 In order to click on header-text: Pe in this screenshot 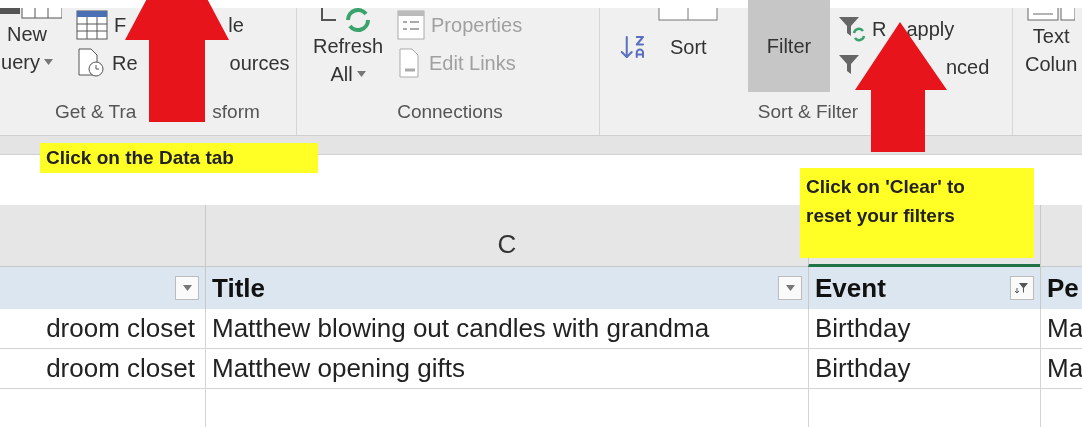, I will do `click(1063, 288)`.